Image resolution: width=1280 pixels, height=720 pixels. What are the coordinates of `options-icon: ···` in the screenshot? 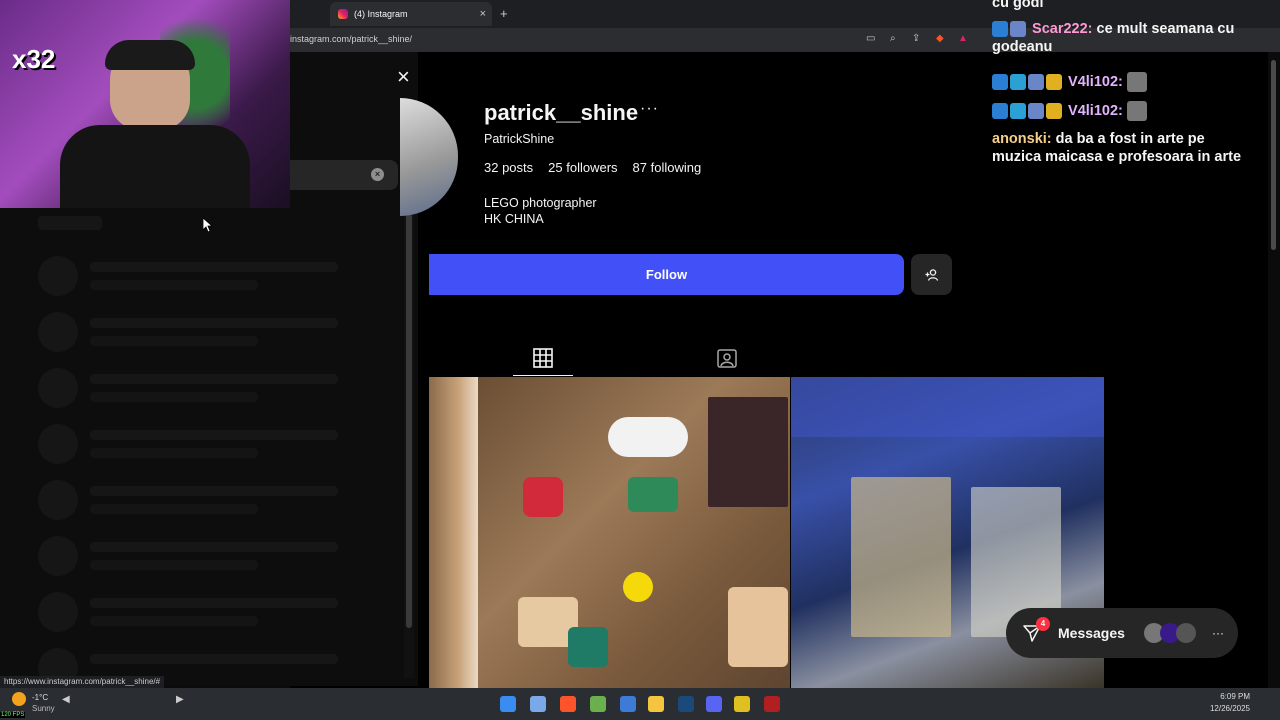 It's located at (649, 109).